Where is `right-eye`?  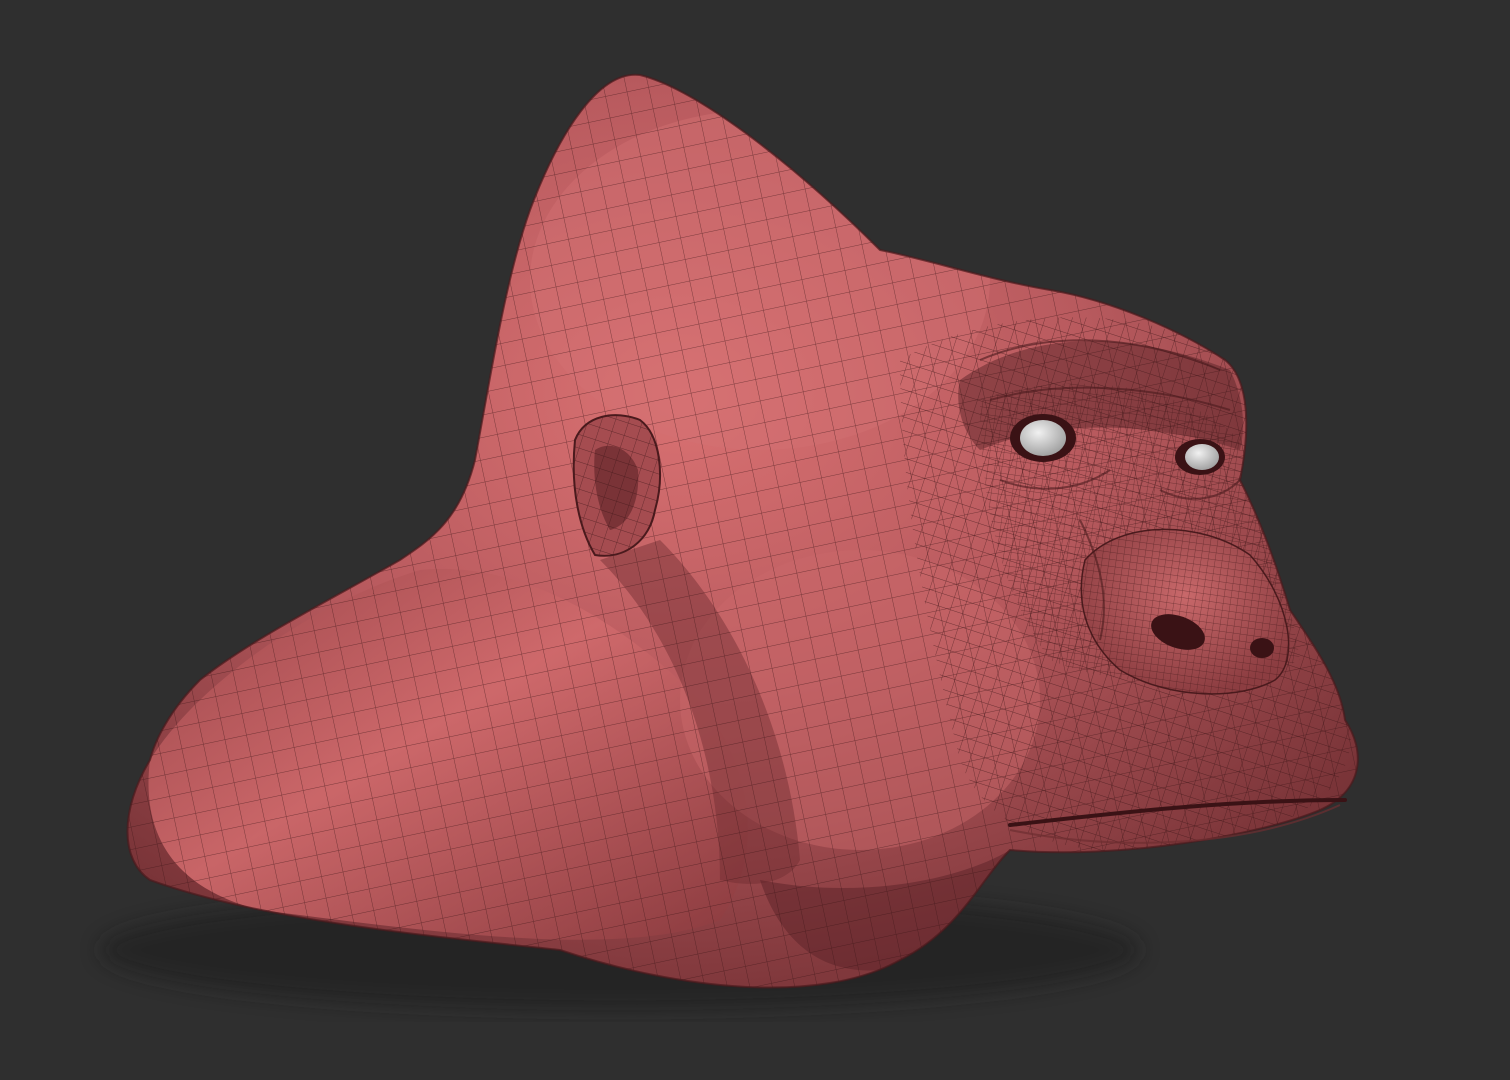
right-eye is located at coordinates (1200, 457).